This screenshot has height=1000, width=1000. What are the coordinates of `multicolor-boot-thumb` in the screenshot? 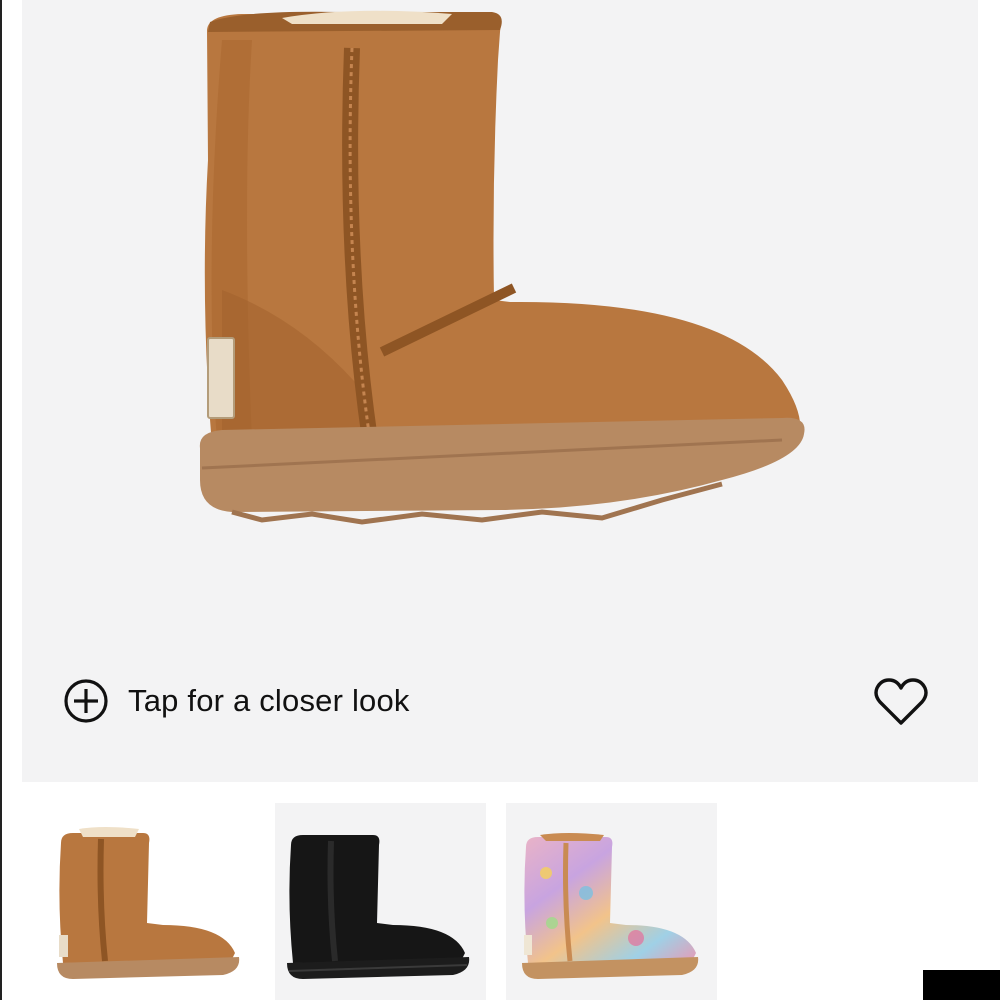 It's located at (610, 906).